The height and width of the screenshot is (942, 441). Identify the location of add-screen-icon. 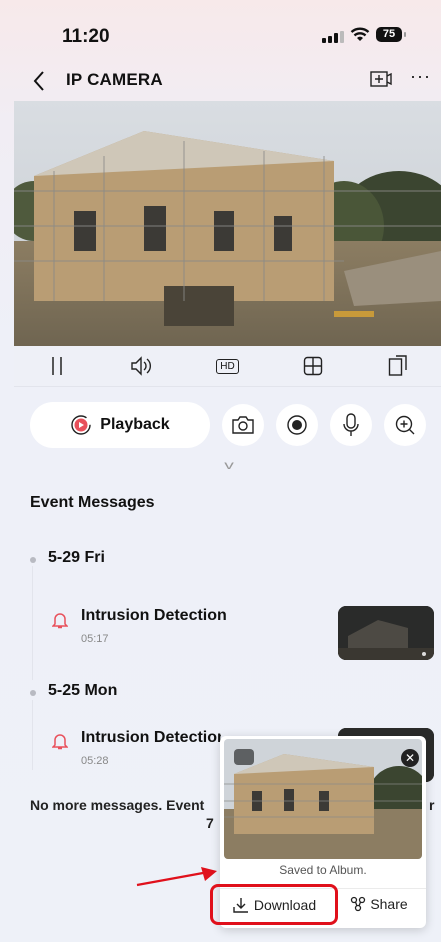
(381, 79).